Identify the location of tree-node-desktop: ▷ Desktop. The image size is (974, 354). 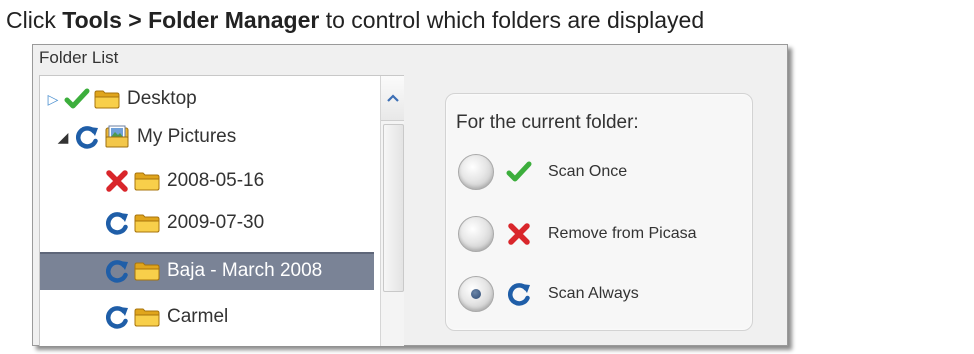
(120, 99).